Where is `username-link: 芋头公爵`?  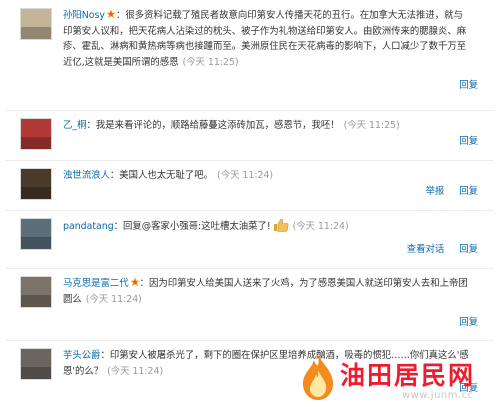
username-link: 芋头公爵 is located at coordinates (82, 355).